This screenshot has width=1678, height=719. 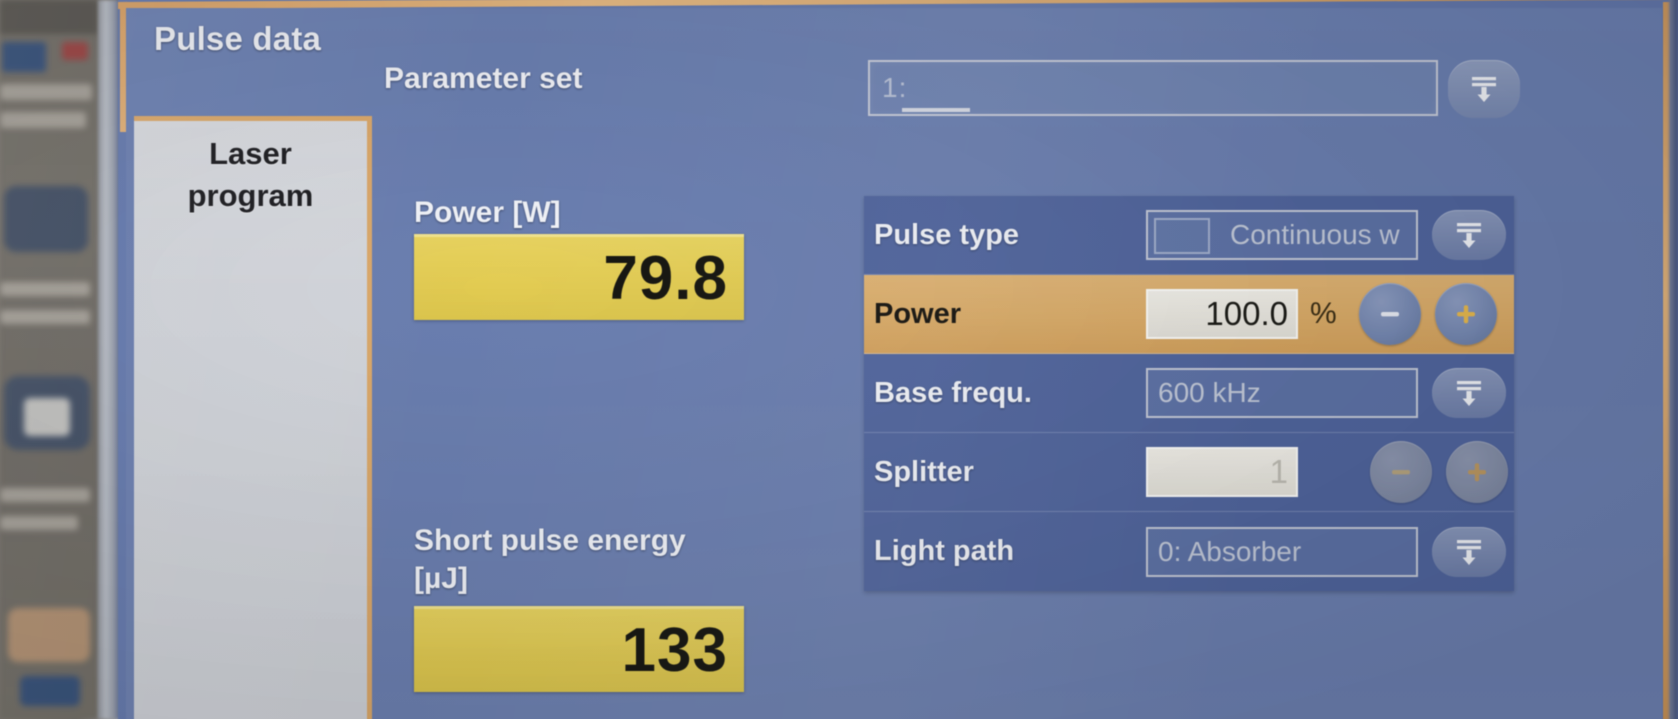 I want to click on settings-row-base-frequency: Base frequ. 600 kHz, so click(x=1189, y=393).